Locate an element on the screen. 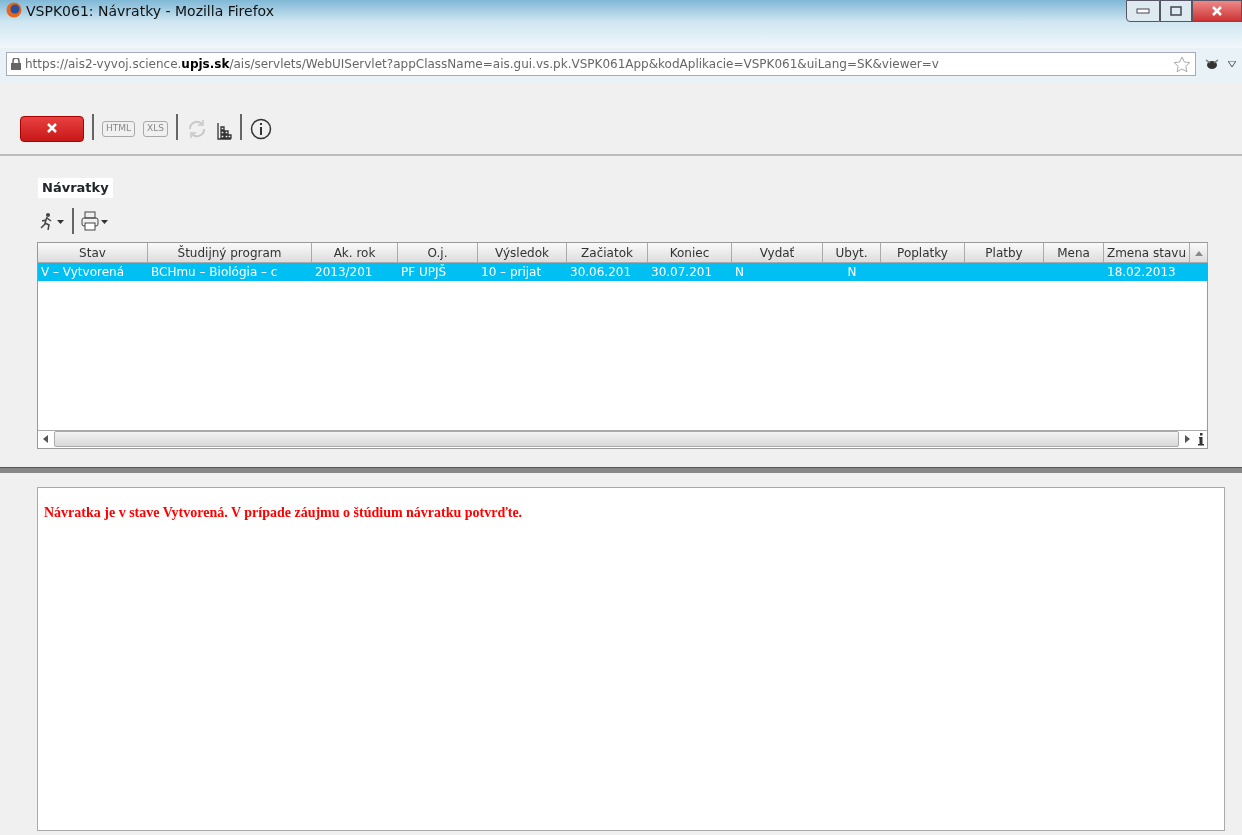 This screenshot has height=835, width=1242. window-title: VSPK061: Návratky - Mozilla Firefox is located at coordinates (150, 11).